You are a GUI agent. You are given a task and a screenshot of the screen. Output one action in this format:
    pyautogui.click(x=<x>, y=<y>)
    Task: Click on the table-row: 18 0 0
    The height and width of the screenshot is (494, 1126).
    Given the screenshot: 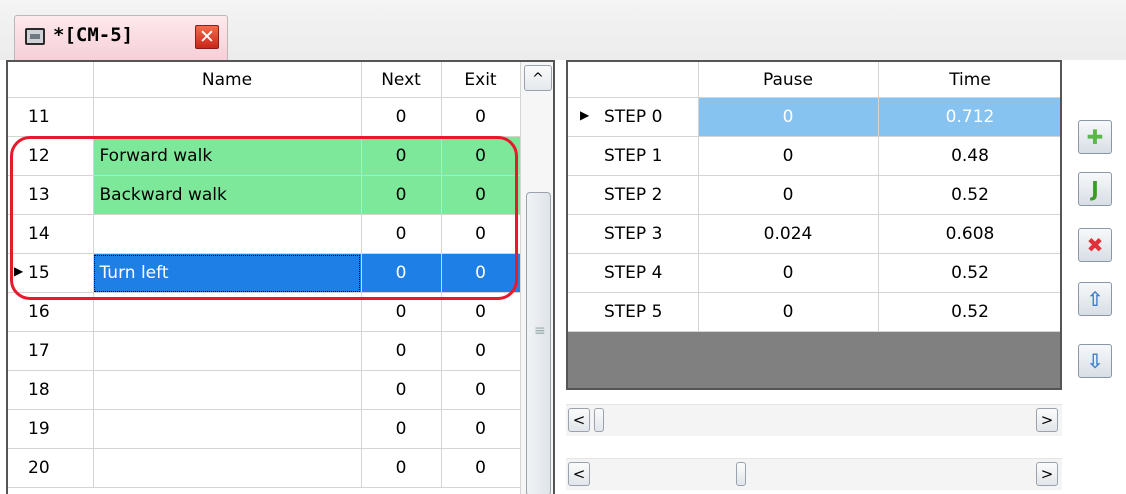 What is the action you would take?
    pyautogui.click(x=264, y=390)
    